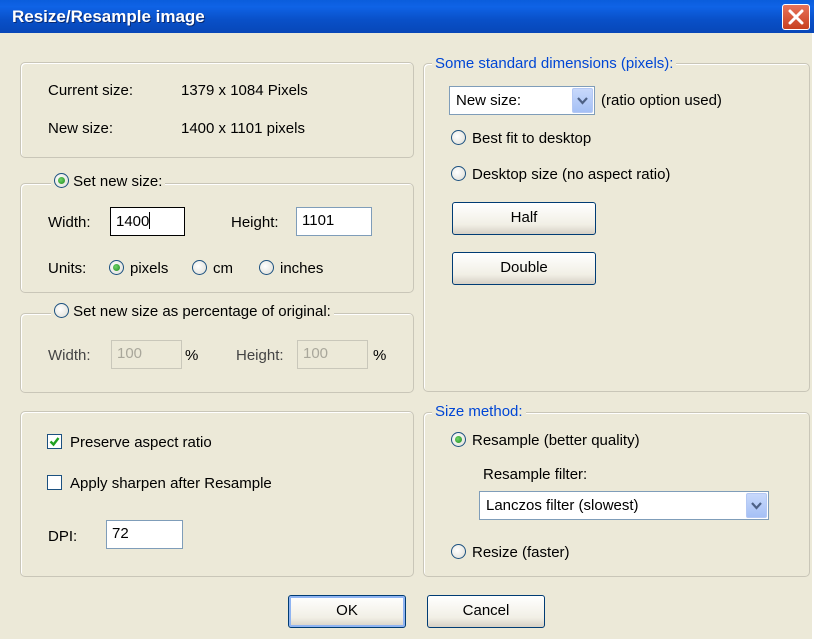 The image size is (814, 639). What do you see at coordinates (217, 110) in the screenshot?
I see `size-info-panel` at bounding box center [217, 110].